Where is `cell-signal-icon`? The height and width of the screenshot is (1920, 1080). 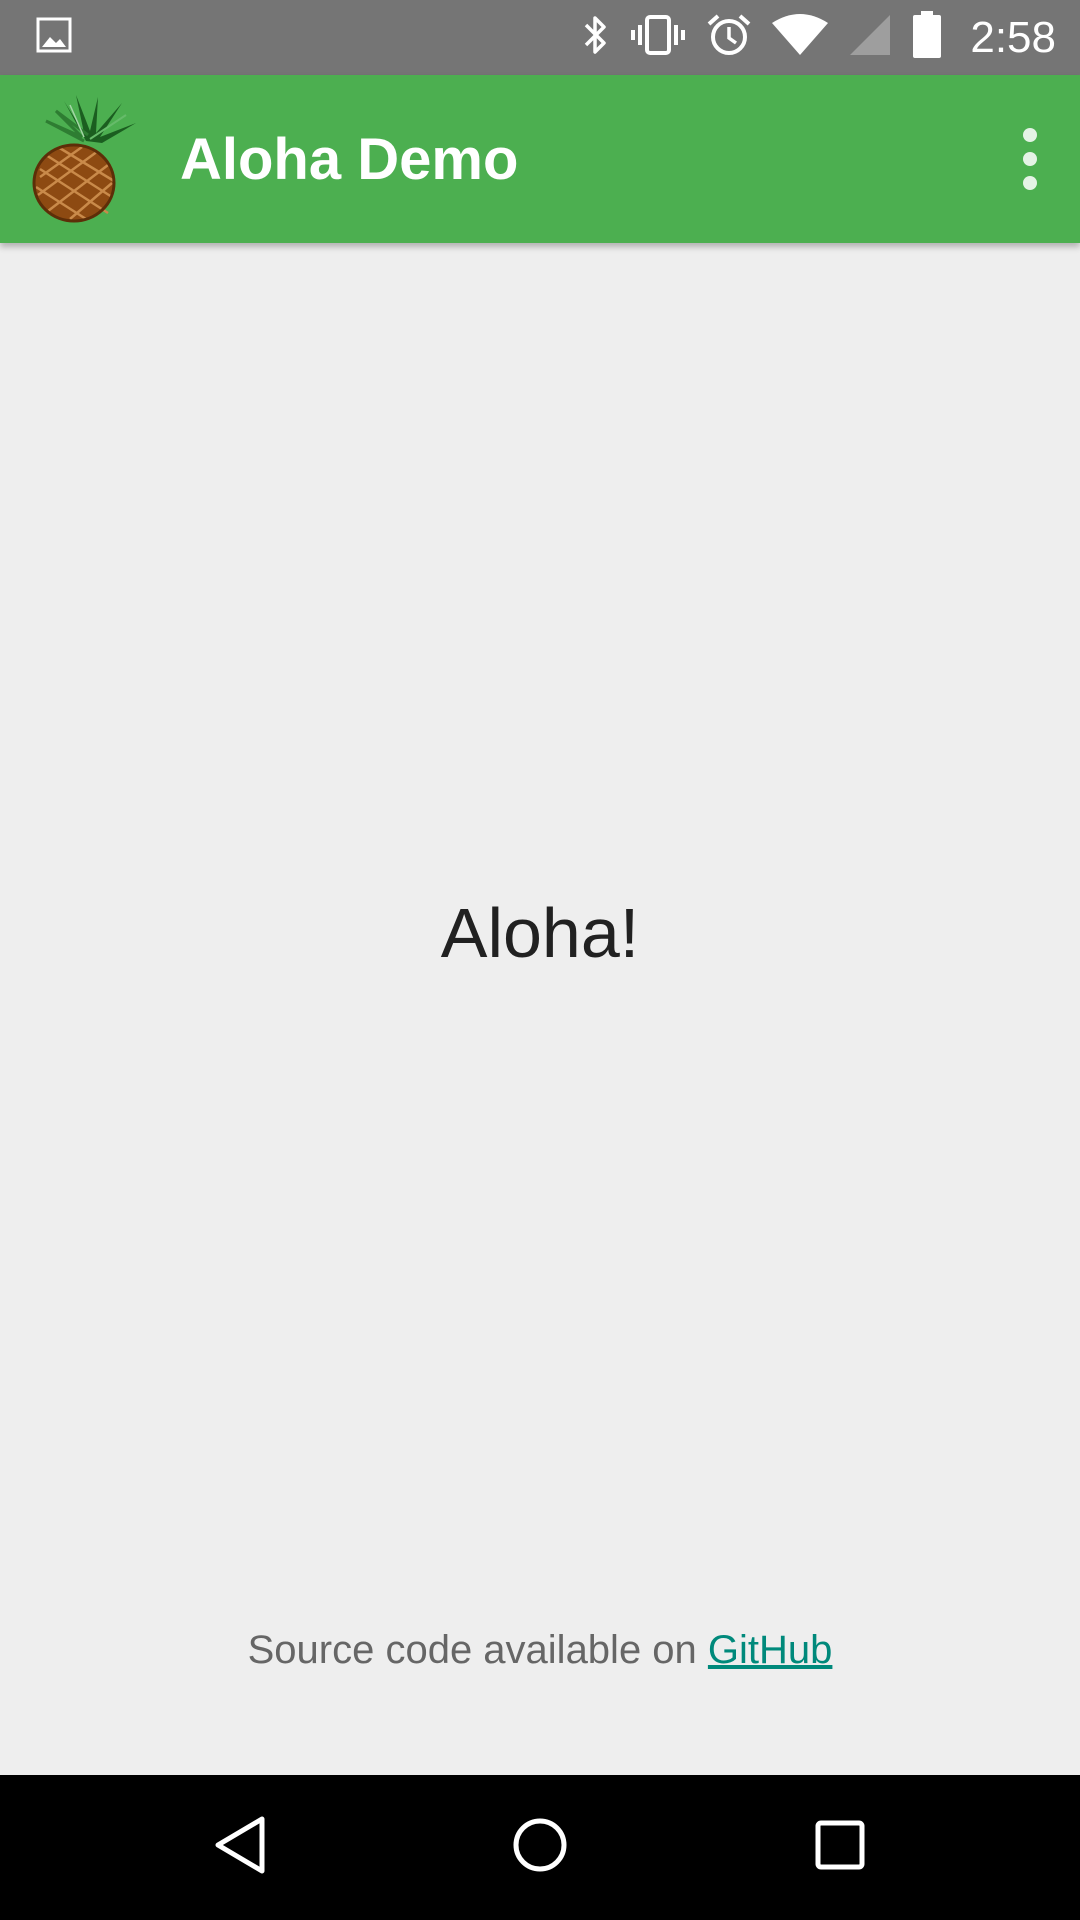 cell-signal-icon is located at coordinates (870, 37).